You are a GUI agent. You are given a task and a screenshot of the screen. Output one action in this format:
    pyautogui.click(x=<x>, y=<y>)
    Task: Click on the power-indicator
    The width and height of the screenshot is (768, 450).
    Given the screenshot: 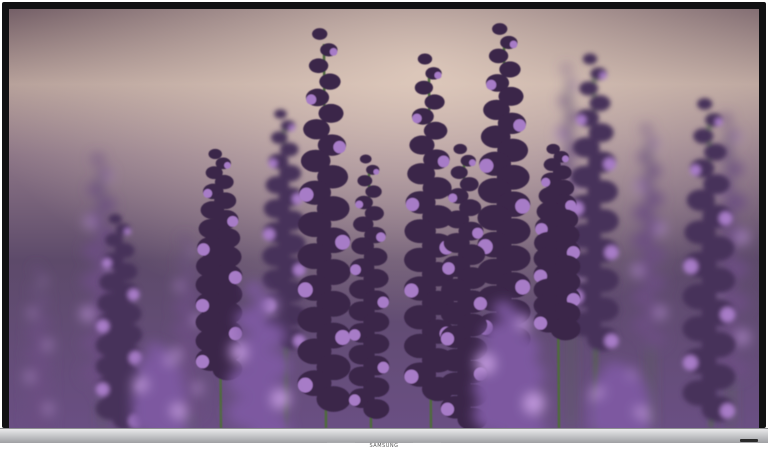 What is the action you would take?
    pyautogui.click(x=749, y=440)
    